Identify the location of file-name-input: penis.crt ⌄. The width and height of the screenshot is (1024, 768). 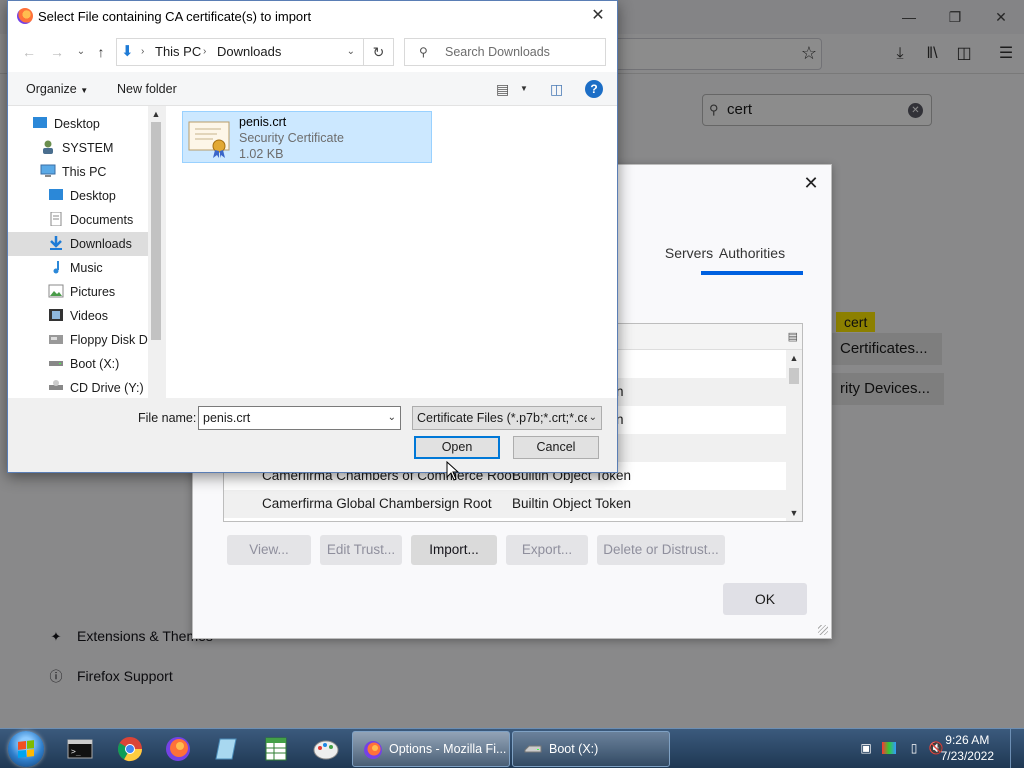
(299, 418).